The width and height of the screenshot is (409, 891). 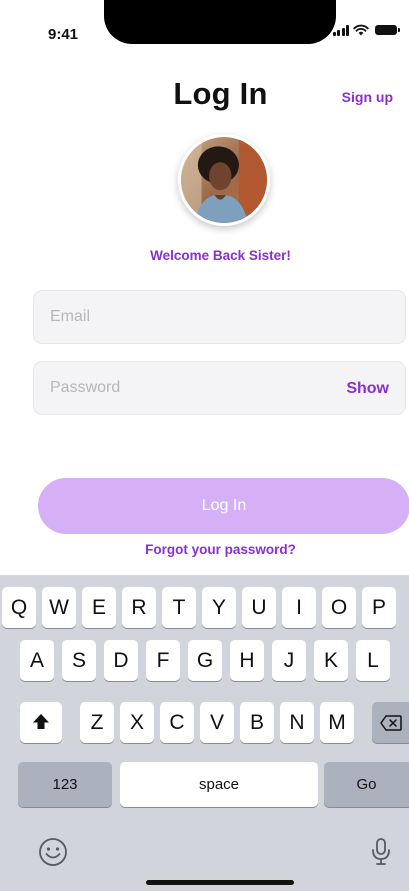 I want to click on key-j: J, so click(x=289, y=660).